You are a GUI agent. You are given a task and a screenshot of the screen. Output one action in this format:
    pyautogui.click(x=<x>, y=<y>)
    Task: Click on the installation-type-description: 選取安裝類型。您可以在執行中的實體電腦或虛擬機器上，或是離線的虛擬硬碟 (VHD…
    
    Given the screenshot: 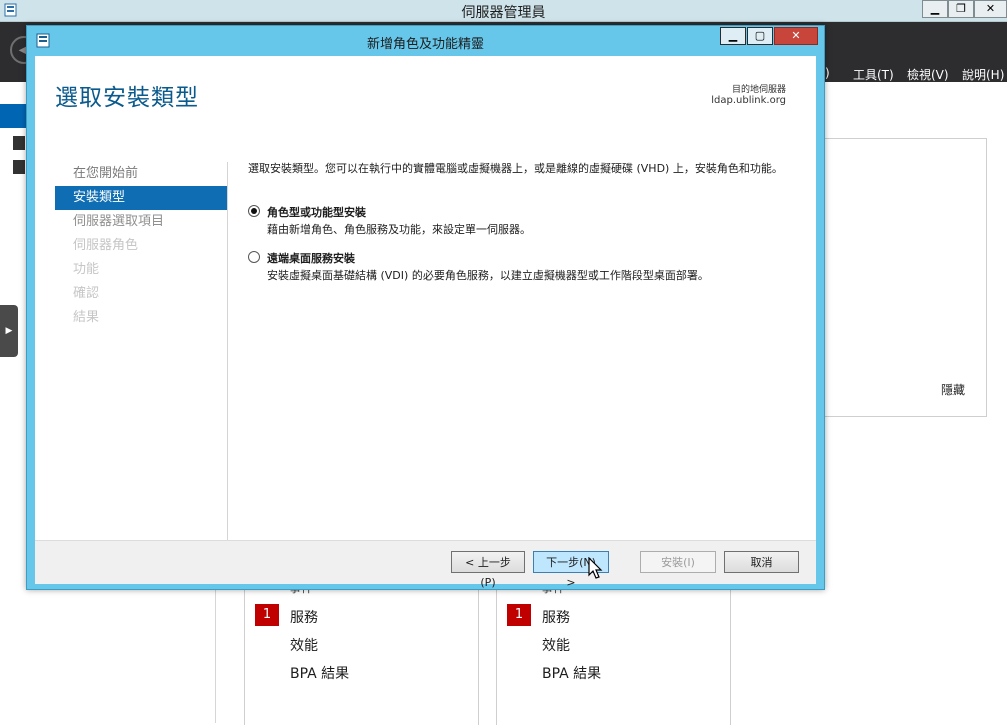 What is the action you would take?
    pyautogui.click(x=515, y=168)
    